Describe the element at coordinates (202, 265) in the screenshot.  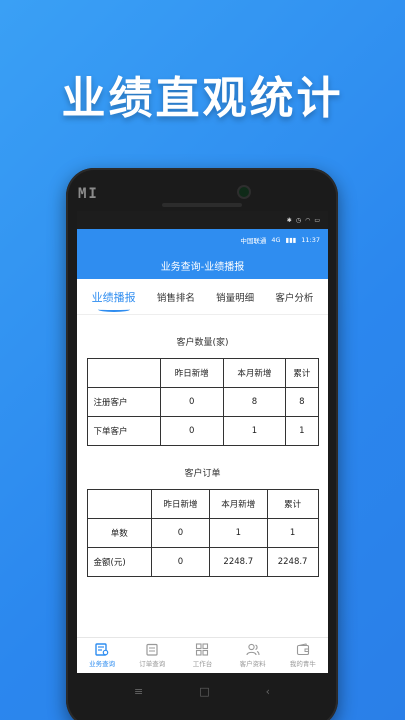
I see `page-title: 业务查询-业绩播报` at that location.